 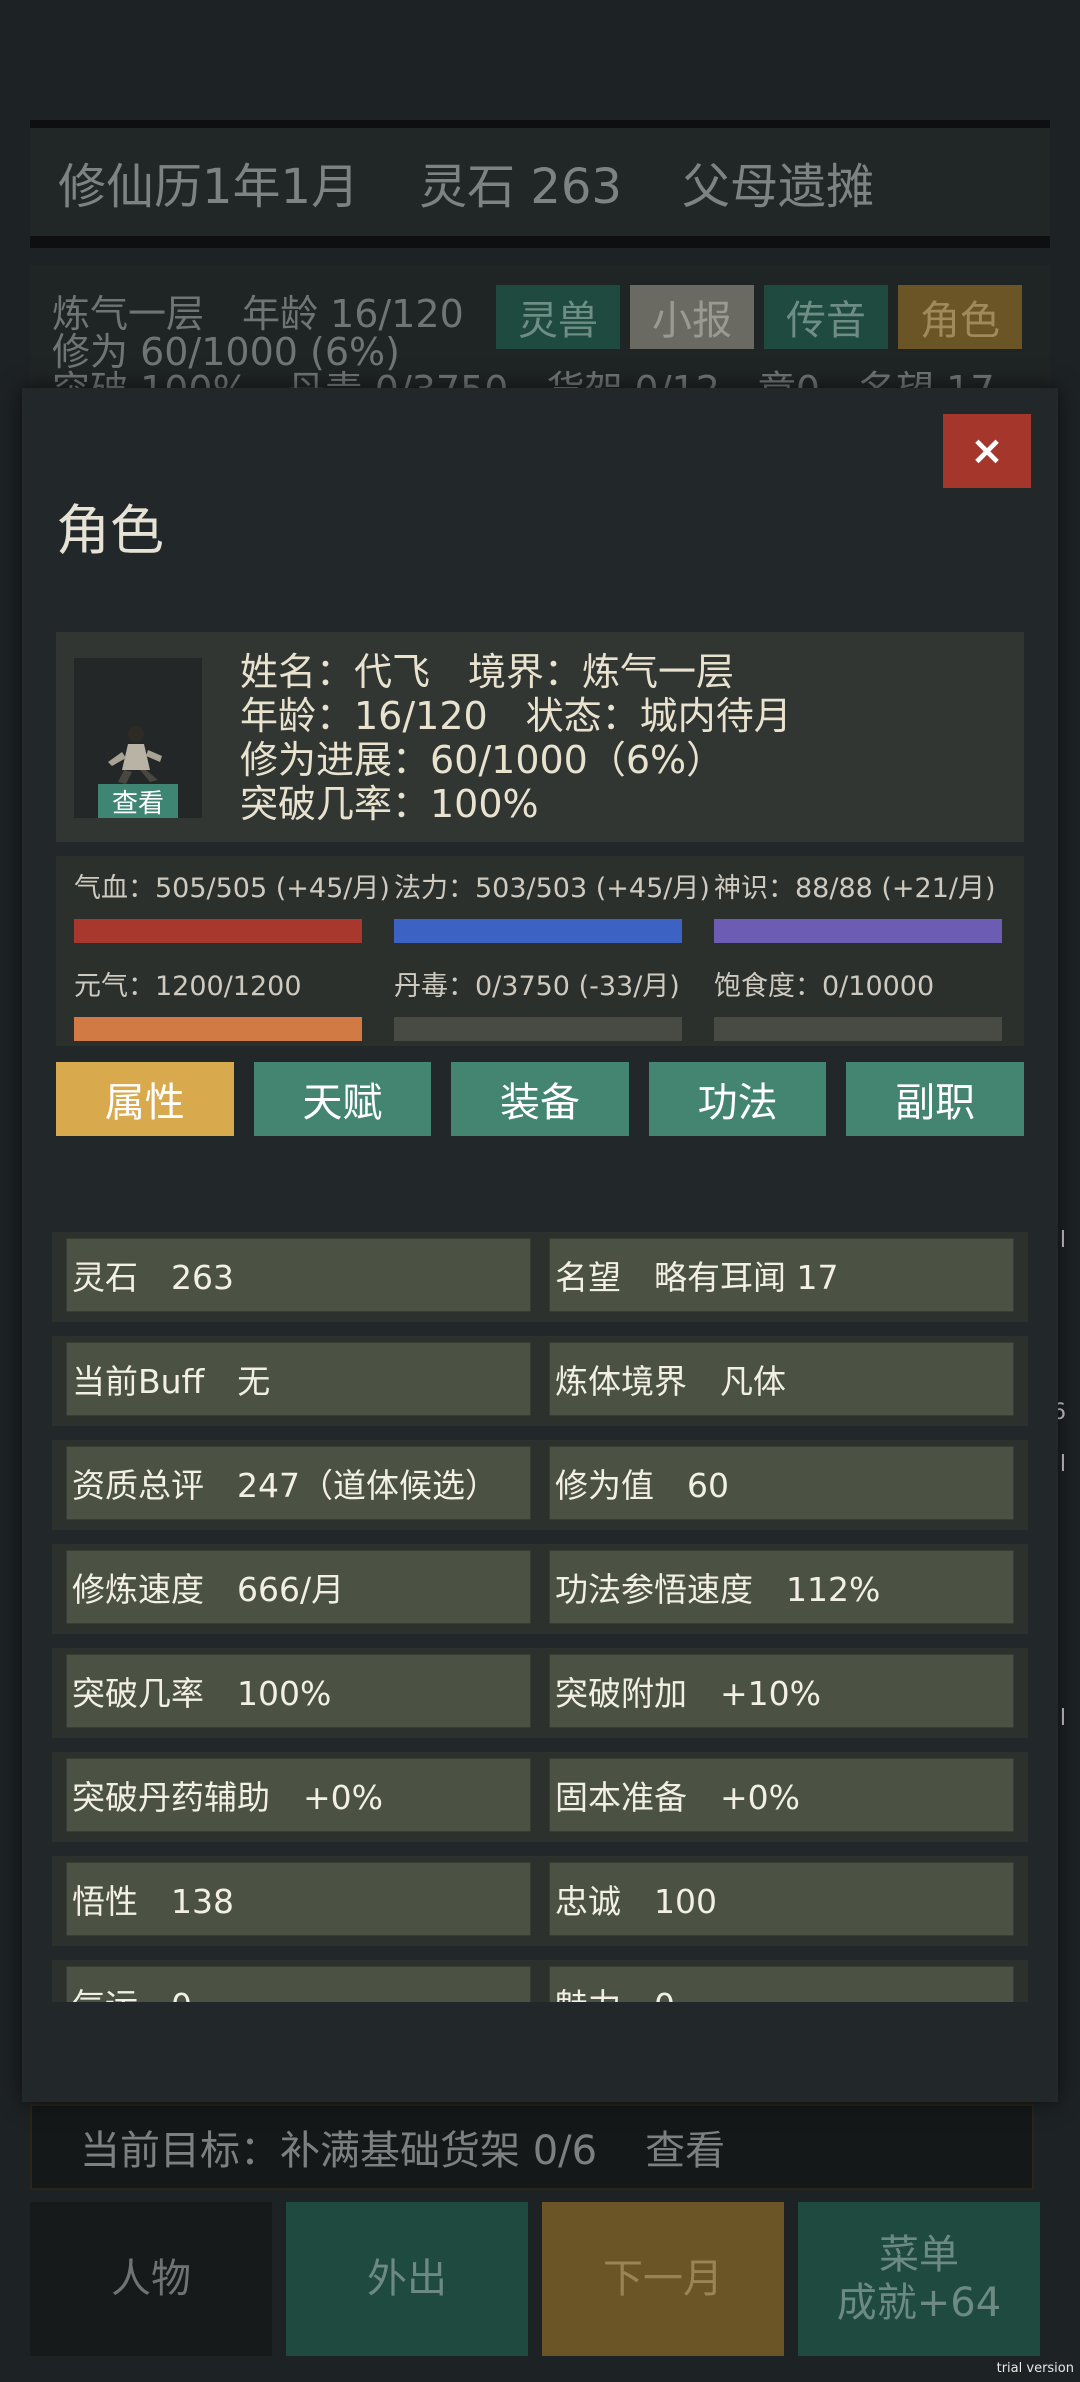 I want to click on menu-label: 菜单, so click(x=919, y=2255).